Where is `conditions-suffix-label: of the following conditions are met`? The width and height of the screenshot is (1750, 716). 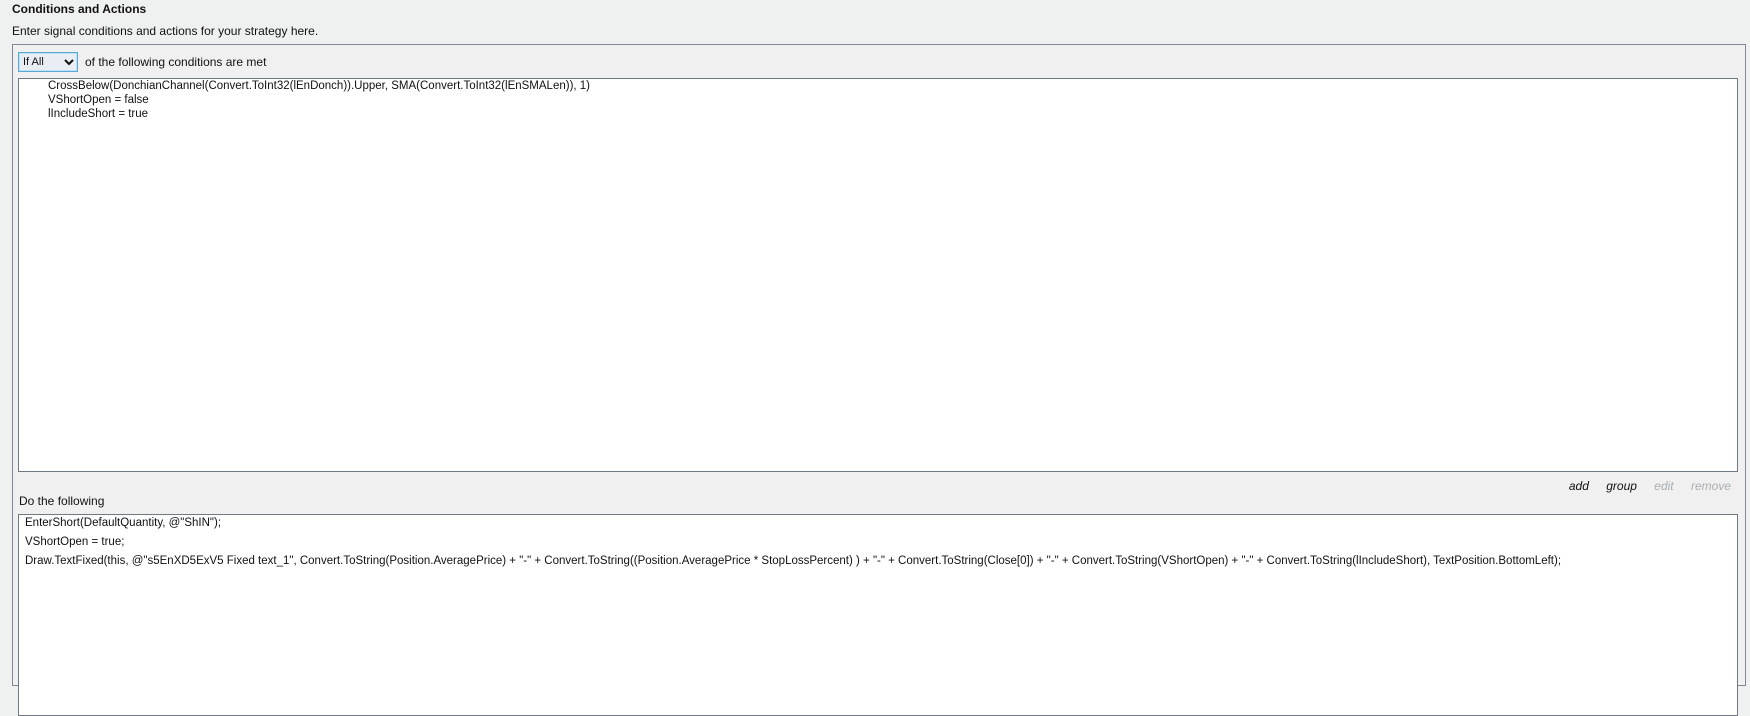 conditions-suffix-label: of the following conditions are met is located at coordinates (176, 62).